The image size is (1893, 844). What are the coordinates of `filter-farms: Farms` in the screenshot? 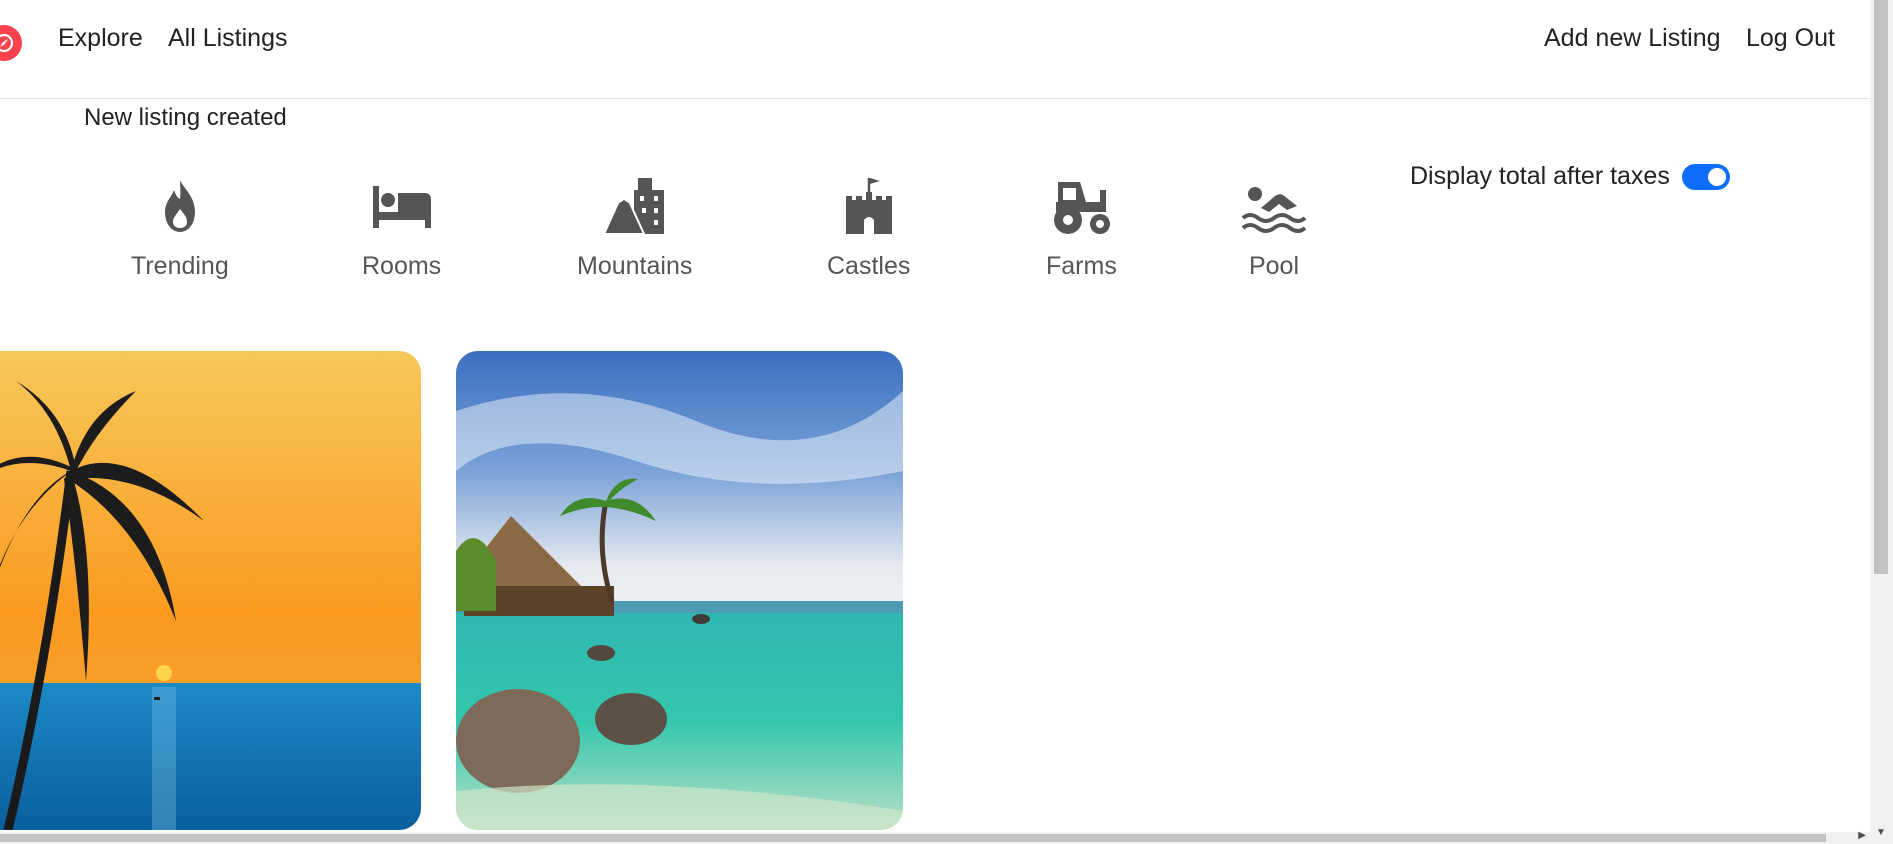 It's located at (1081, 228).